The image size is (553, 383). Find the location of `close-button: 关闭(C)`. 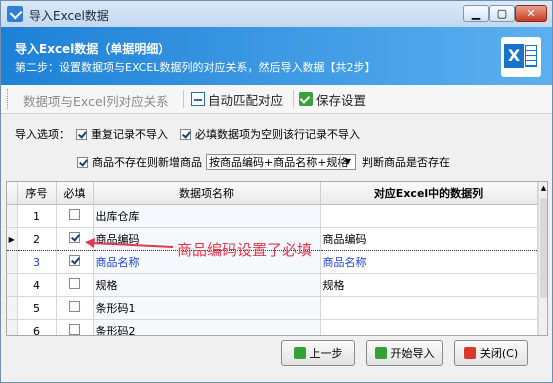

close-button: 关闭(C) is located at coordinates (491, 353).